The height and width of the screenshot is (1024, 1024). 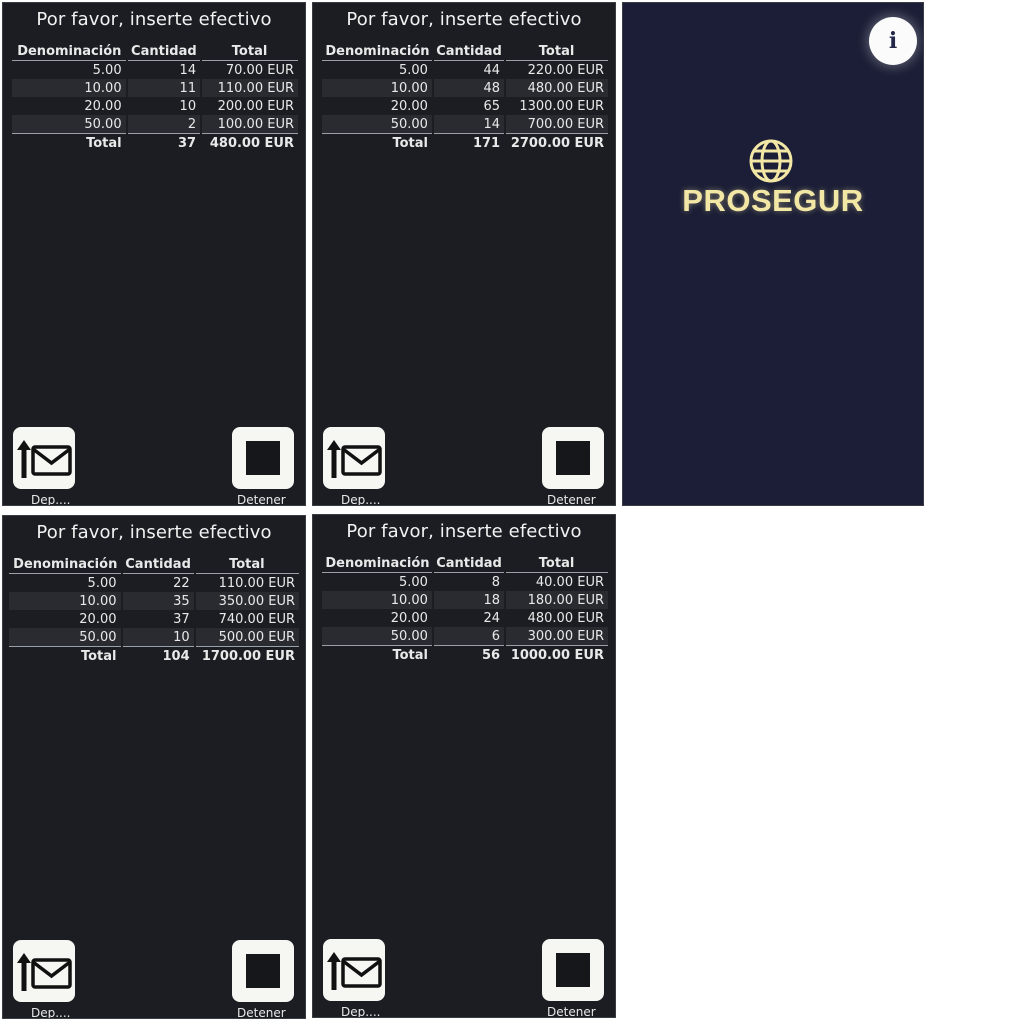 What do you see at coordinates (246, 582) in the screenshot?
I see `cell-total: 110.00 EUR` at bounding box center [246, 582].